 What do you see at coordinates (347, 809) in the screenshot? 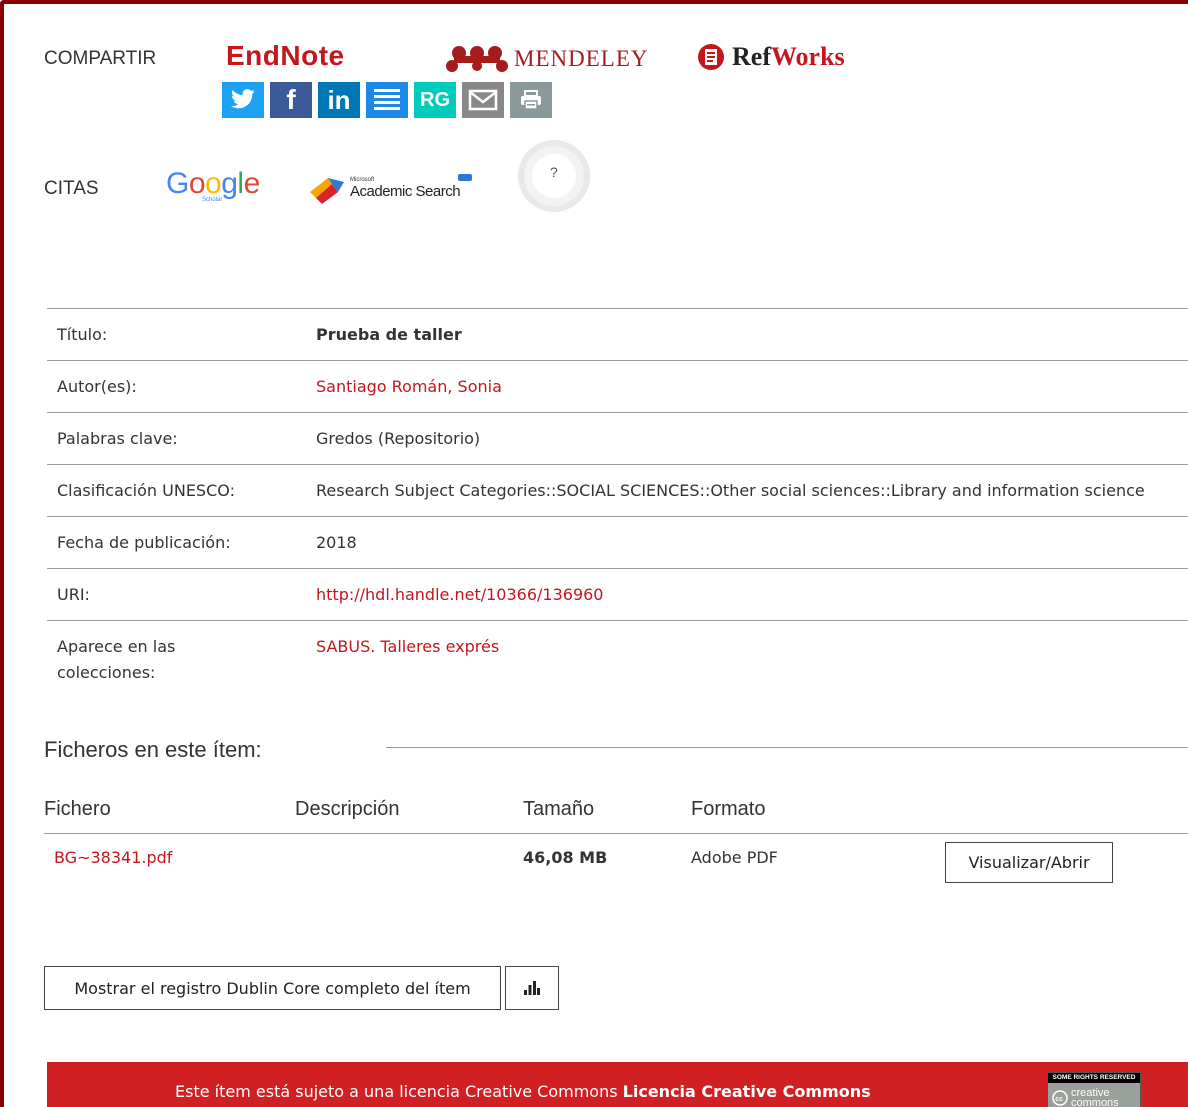
I see `files-header-description: Descripción` at bounding box center [347, 809].